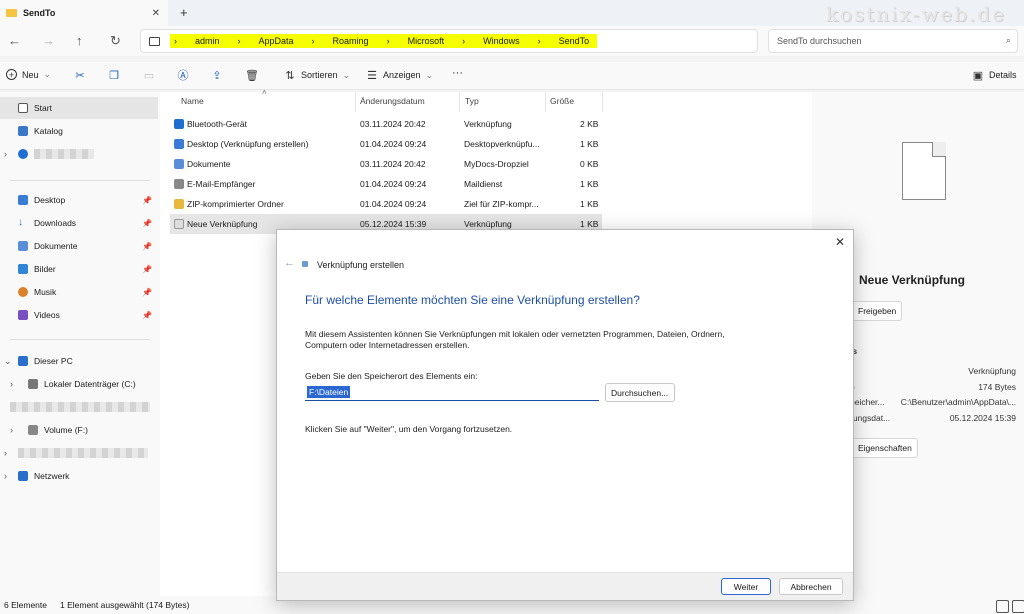 The width and height of the screenshot is (1024, 614). What do you see at coordinates (939, 149) in the screenshot?
I see `document-fold` at bounding box center [939, 149].